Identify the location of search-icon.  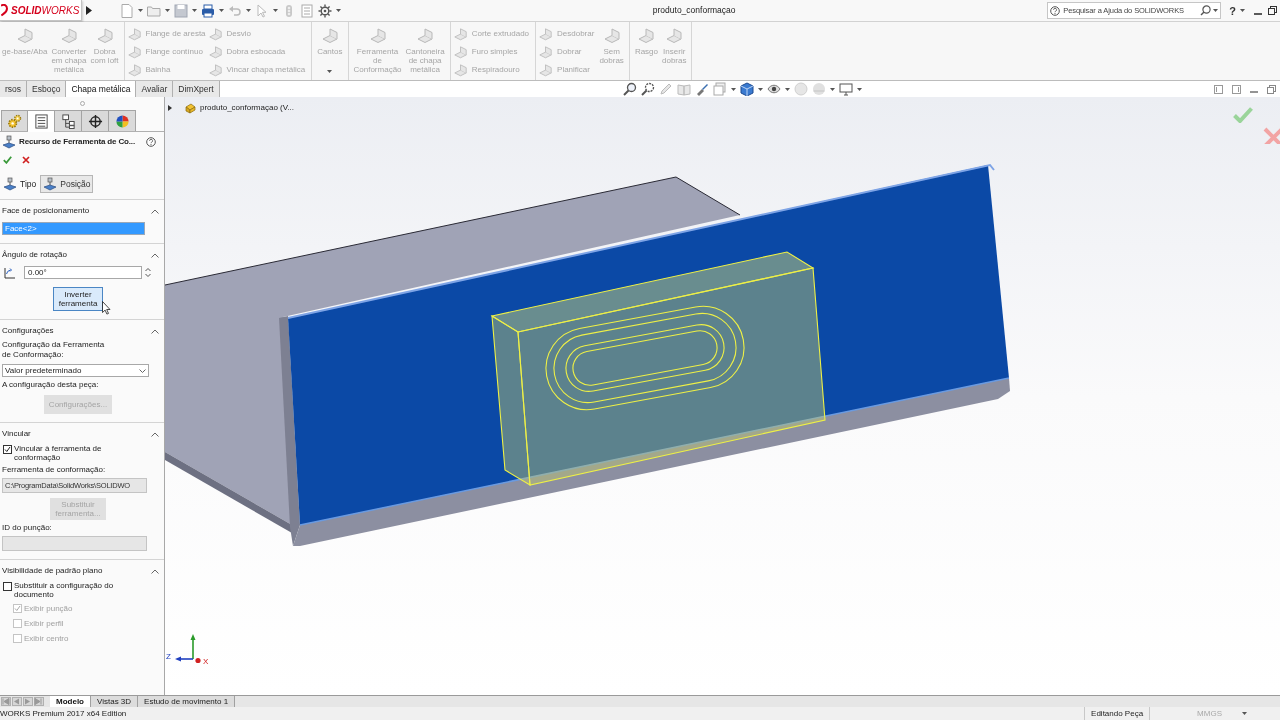
(1206, 10).